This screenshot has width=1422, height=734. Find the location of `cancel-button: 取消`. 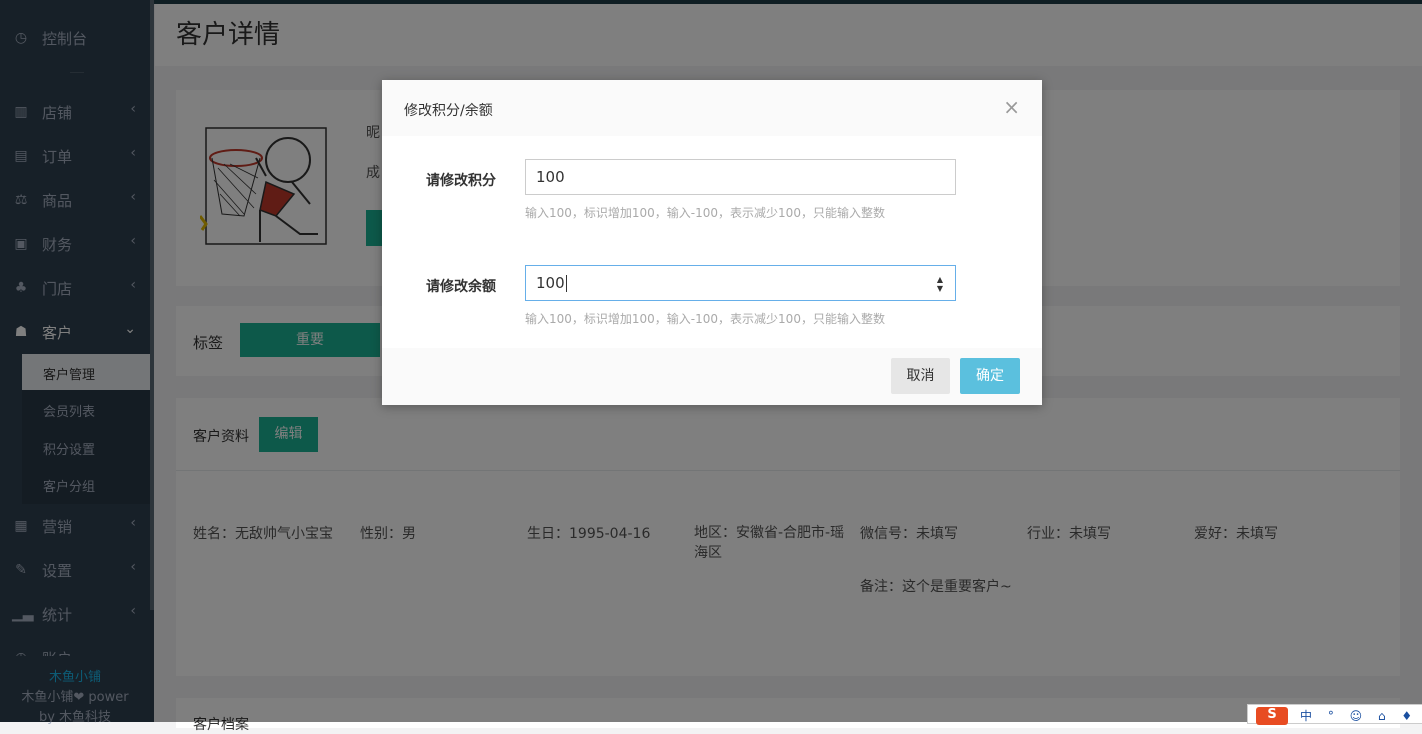

cancel-button: 取消 is located at coordinates (920, 376).